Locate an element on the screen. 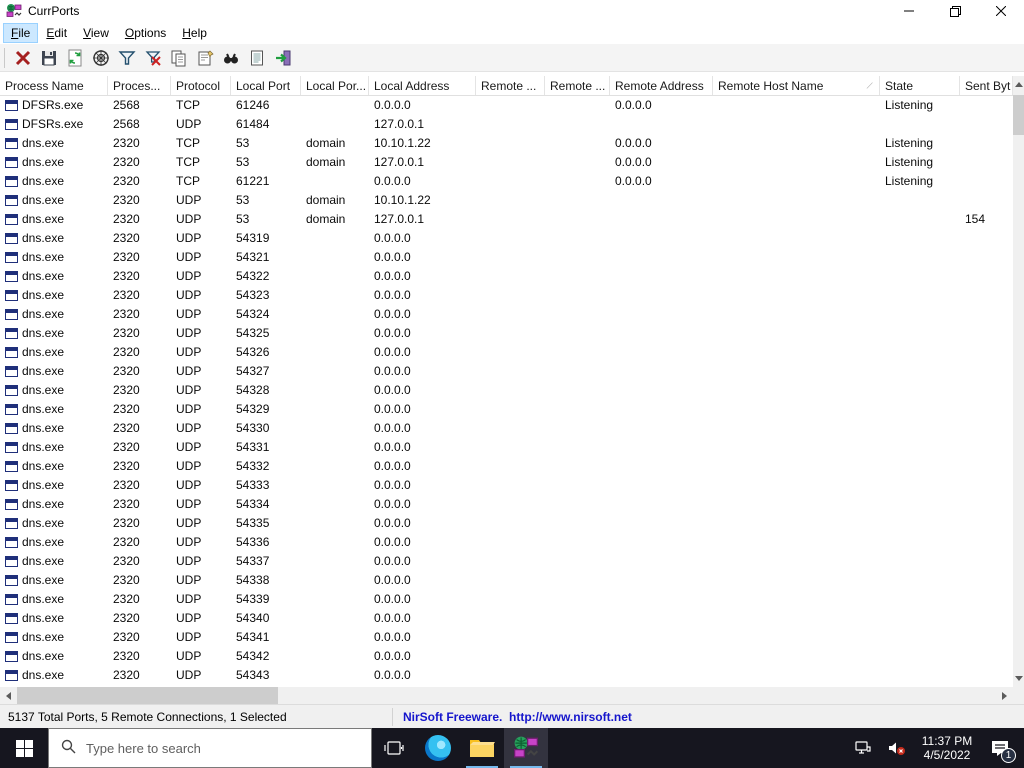 This screenshot has height=768, width=1024. table-row: dns.exe 2320 UDP 54336 0.0.0.0 is located at coordinates (506, 542).